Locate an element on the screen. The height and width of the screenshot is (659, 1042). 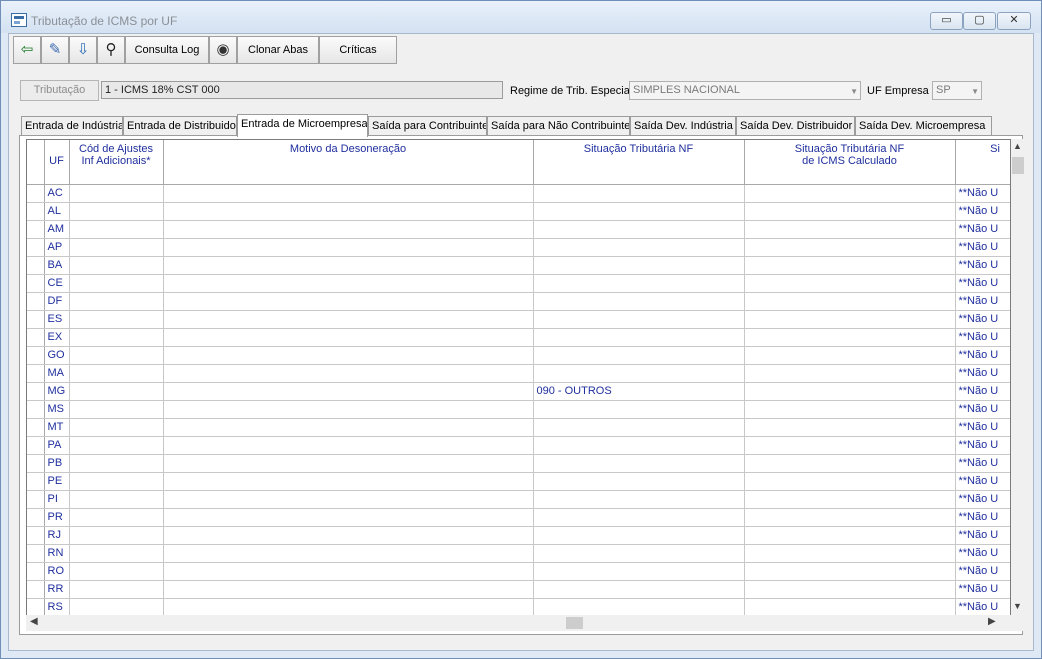
uf-cell: CE is located at coordinates (57, 283).